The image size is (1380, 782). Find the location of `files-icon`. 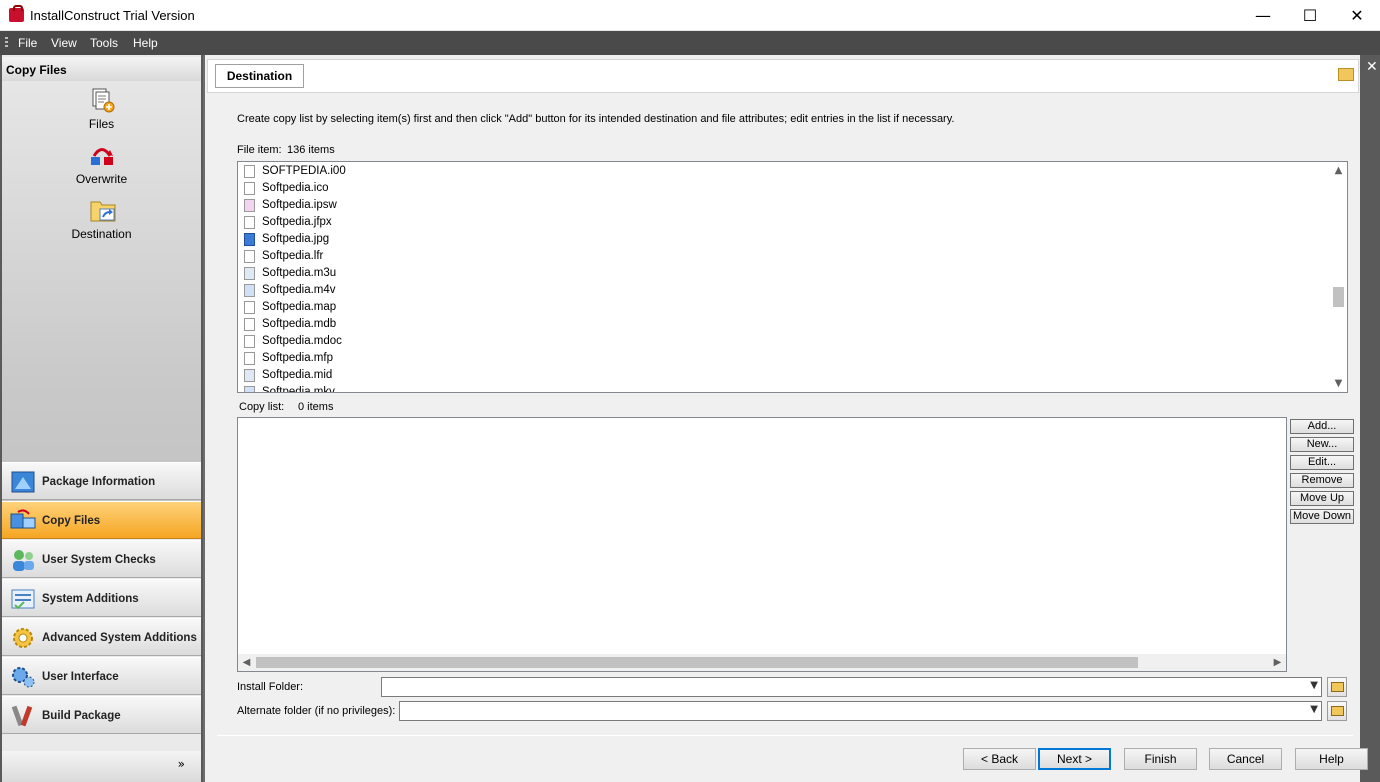

files-icon is located at coordinates (102, 100).